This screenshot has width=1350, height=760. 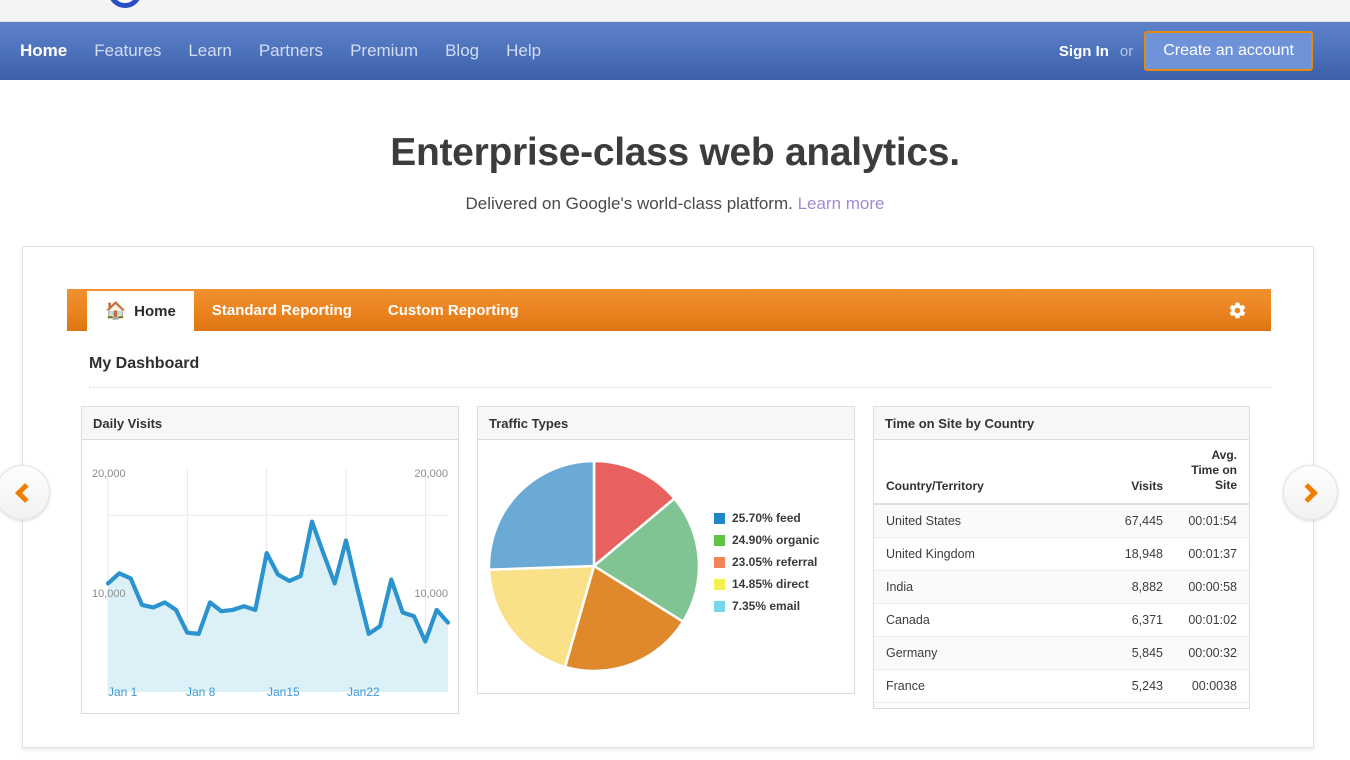 I want to click on tab-standard-reporting-label: Standard Reporting, so click(x=281, y=310).